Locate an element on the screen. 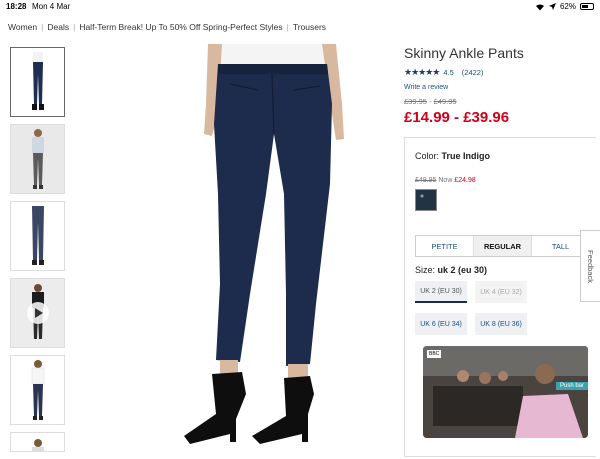 Image resolution: width=600 pixels, height=459 pixels. breadcrumb-trousers: Trousers is located at coordinates (309, 27).